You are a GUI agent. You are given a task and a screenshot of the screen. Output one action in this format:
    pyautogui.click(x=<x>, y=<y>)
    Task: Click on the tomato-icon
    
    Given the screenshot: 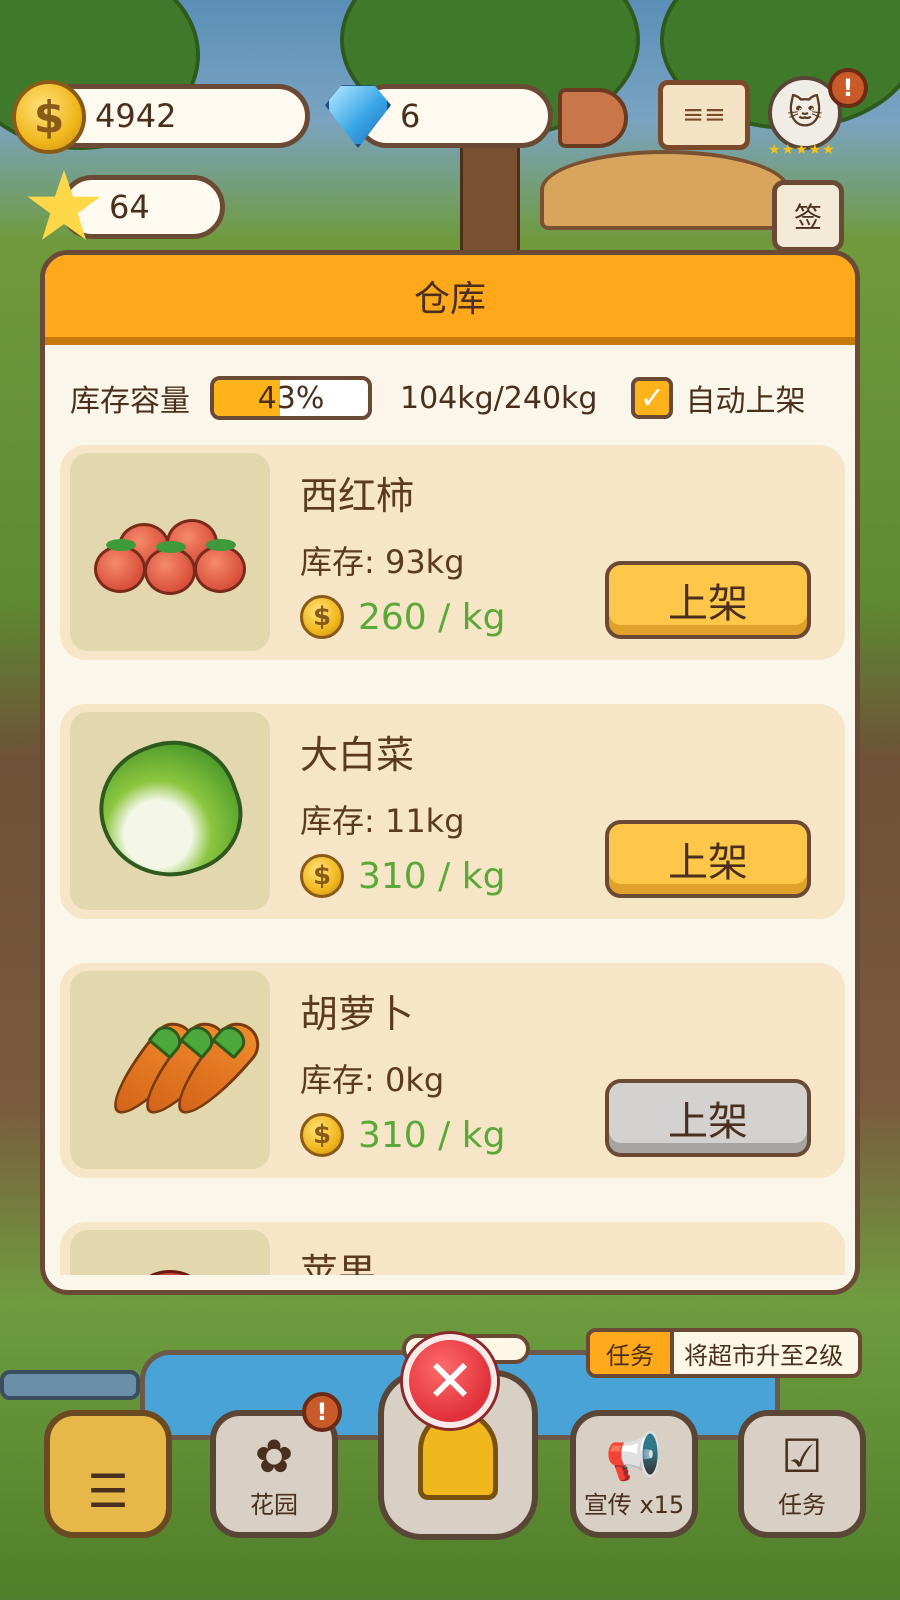 What is the action you would take?
    pyautogui.click(x=170, y=552)
    